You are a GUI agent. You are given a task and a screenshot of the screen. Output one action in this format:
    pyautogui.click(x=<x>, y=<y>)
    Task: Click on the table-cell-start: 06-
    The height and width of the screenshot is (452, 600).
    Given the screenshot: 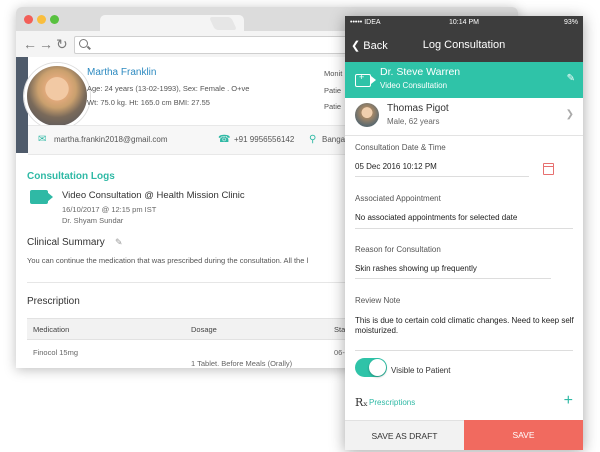 What is the action you would take?
    pyautogui.click(x=339, y=352)
    